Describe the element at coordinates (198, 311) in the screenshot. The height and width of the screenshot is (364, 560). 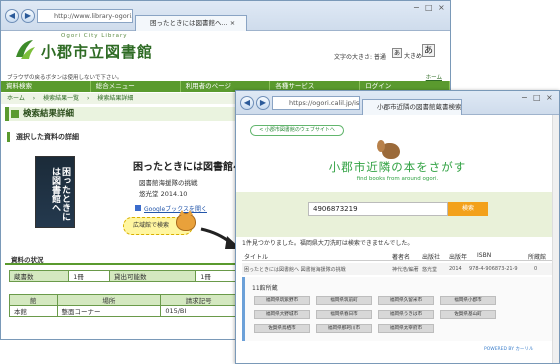
I see `cell-call-number: 015/BI` at that location.